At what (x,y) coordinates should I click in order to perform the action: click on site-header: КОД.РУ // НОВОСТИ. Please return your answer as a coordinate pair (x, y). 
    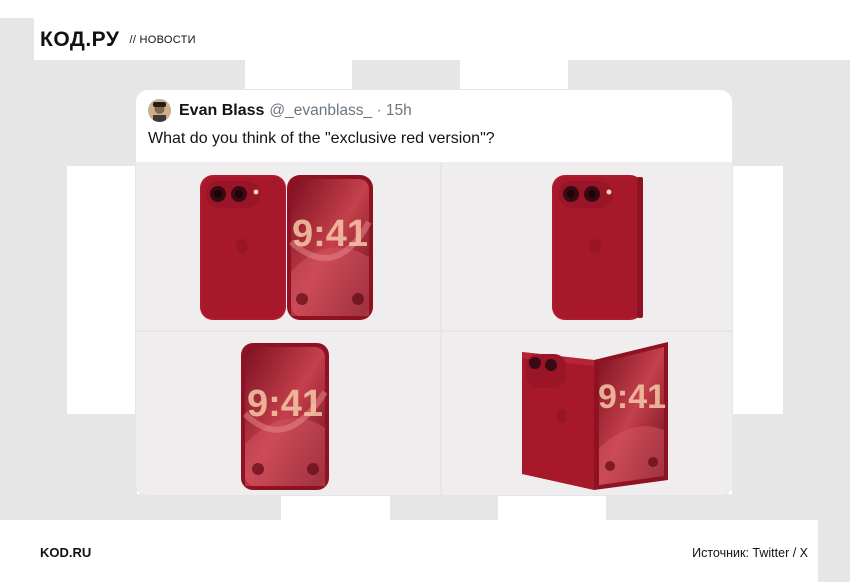
    Looking at the image, I should click on (118, 40).